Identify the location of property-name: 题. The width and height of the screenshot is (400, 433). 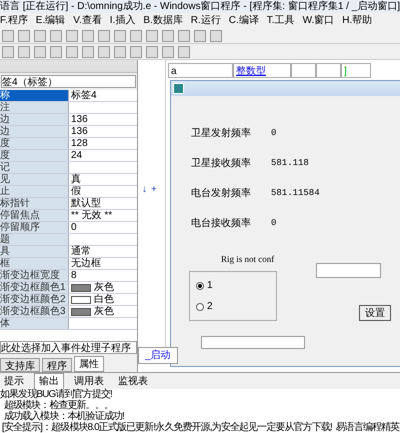
(34, 239).